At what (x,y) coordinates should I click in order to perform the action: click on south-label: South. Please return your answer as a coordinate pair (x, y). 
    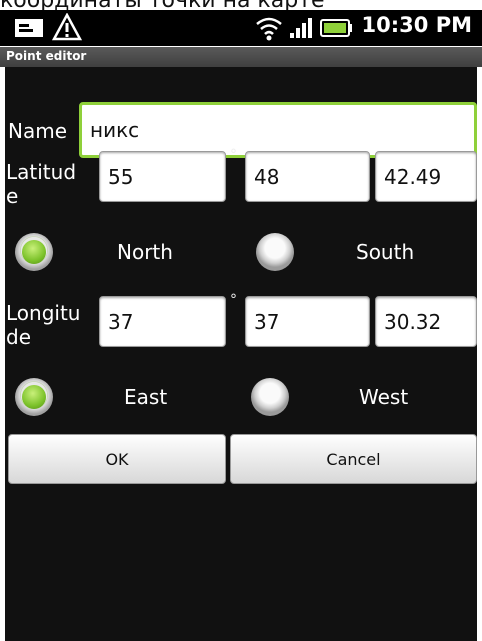
    Looking at the image, I should click on (385, 252).